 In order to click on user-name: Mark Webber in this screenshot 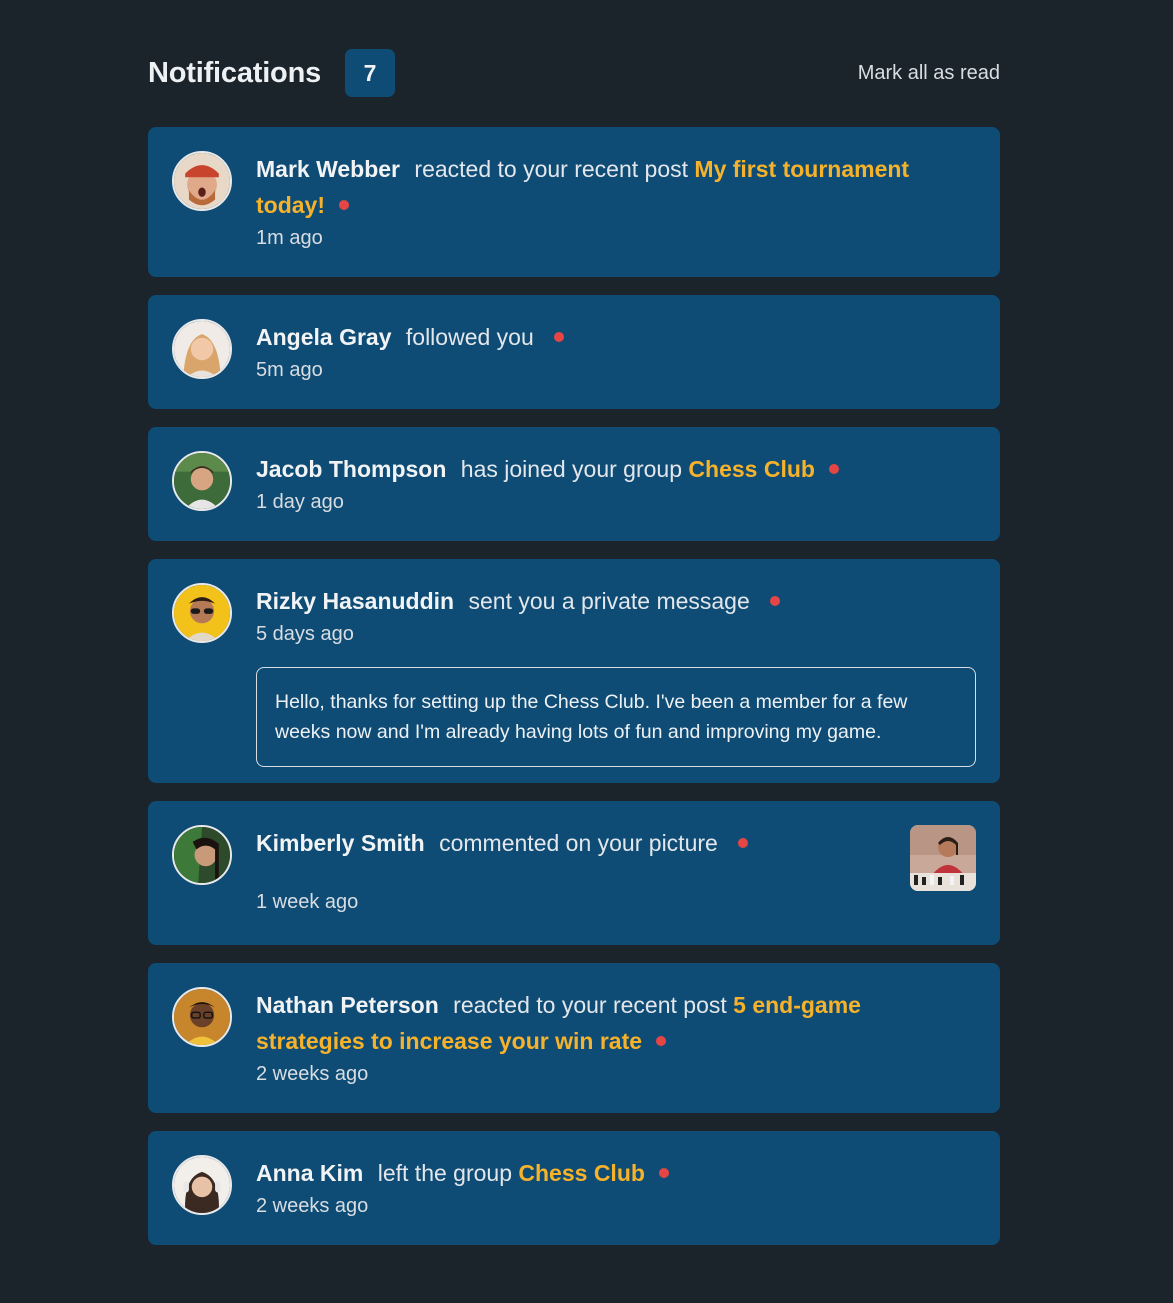, I will do `click(328, 169)`.